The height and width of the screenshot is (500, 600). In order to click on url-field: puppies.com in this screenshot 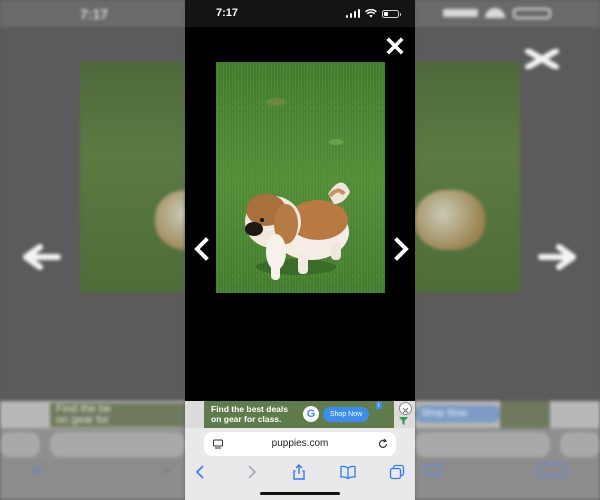, I will do `click(300, 444)`.